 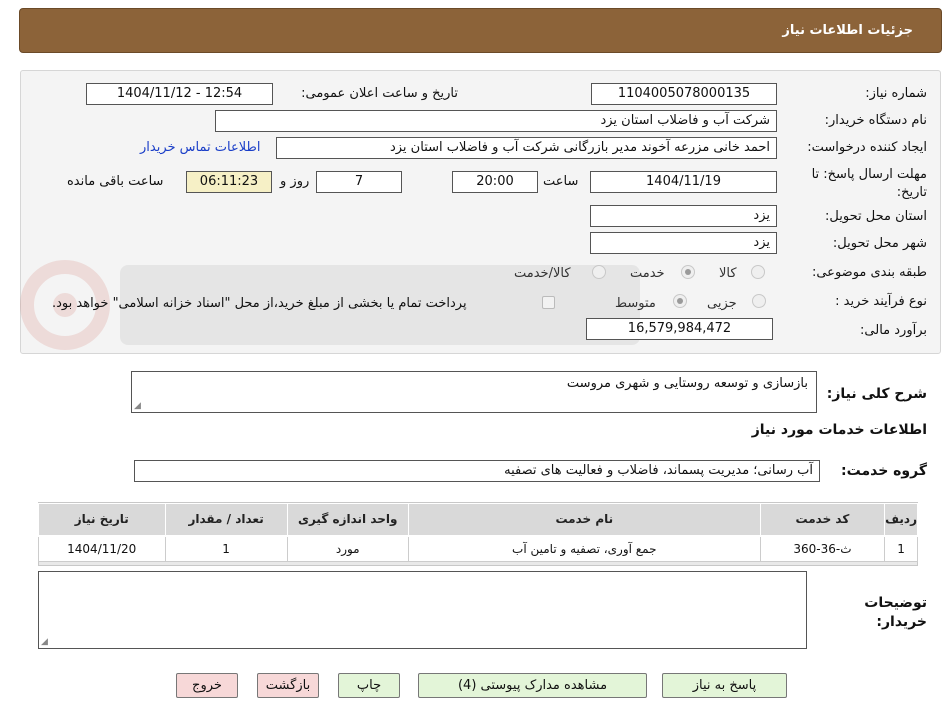 I want to click on service-group-label: گروه خدمت:, so click(x=884, y=471).